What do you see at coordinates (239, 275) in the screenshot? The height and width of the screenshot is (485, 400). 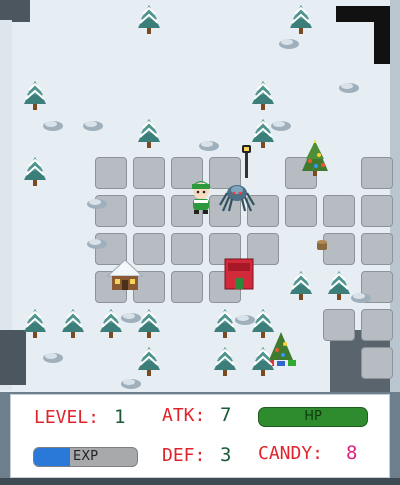 I see `red-door` at bounding box center [239, 275].